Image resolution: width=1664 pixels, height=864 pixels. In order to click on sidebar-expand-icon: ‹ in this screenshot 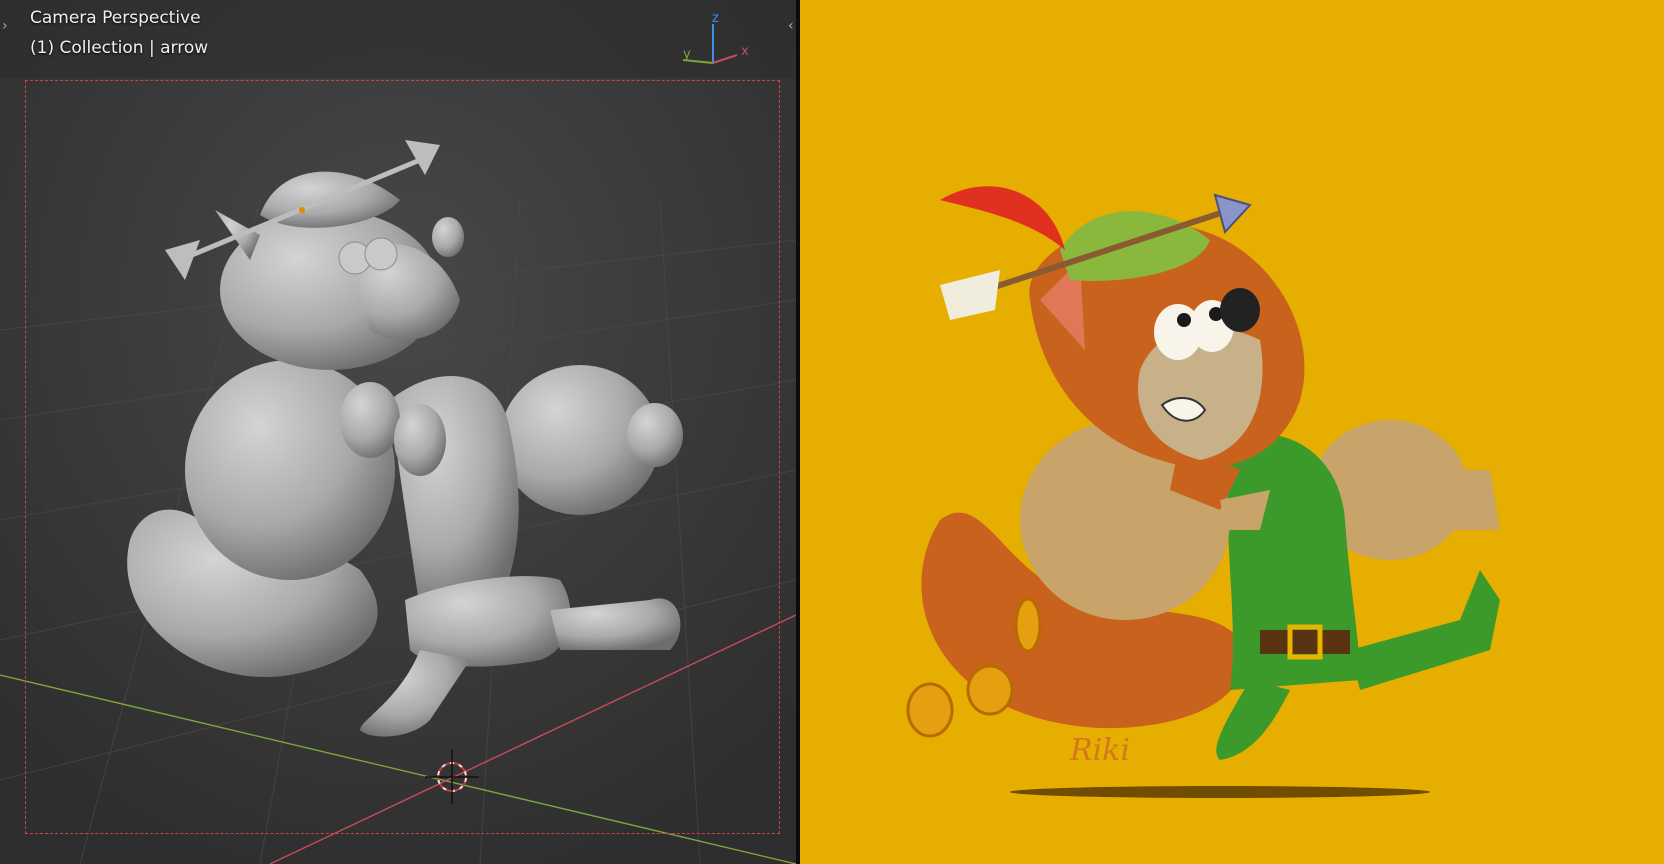, I will do `click(791, 26)`.